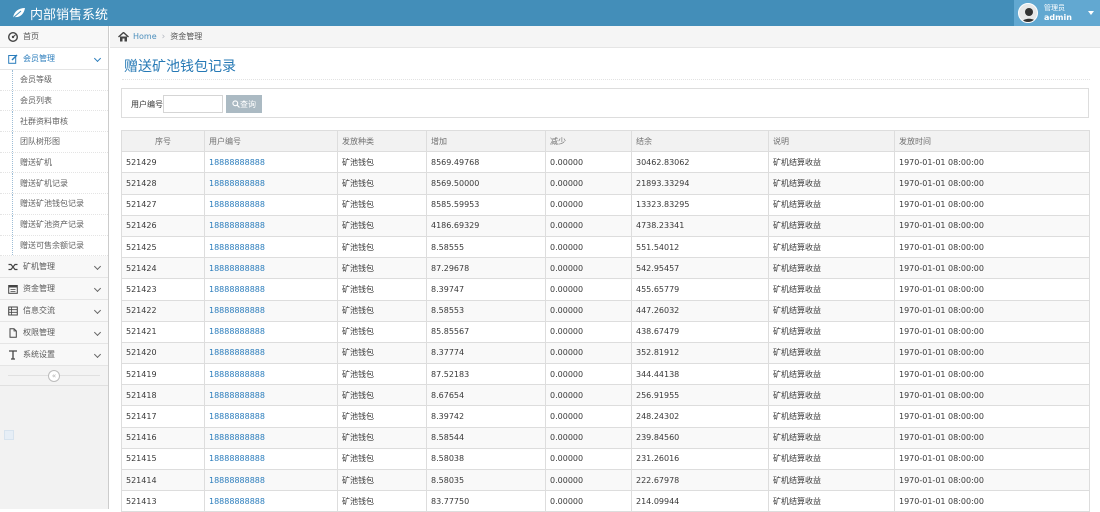 This screenshot has width=1100, height=512. I want to click on sidebar-subitem-member-list: 会员列表, so click(54, 101).